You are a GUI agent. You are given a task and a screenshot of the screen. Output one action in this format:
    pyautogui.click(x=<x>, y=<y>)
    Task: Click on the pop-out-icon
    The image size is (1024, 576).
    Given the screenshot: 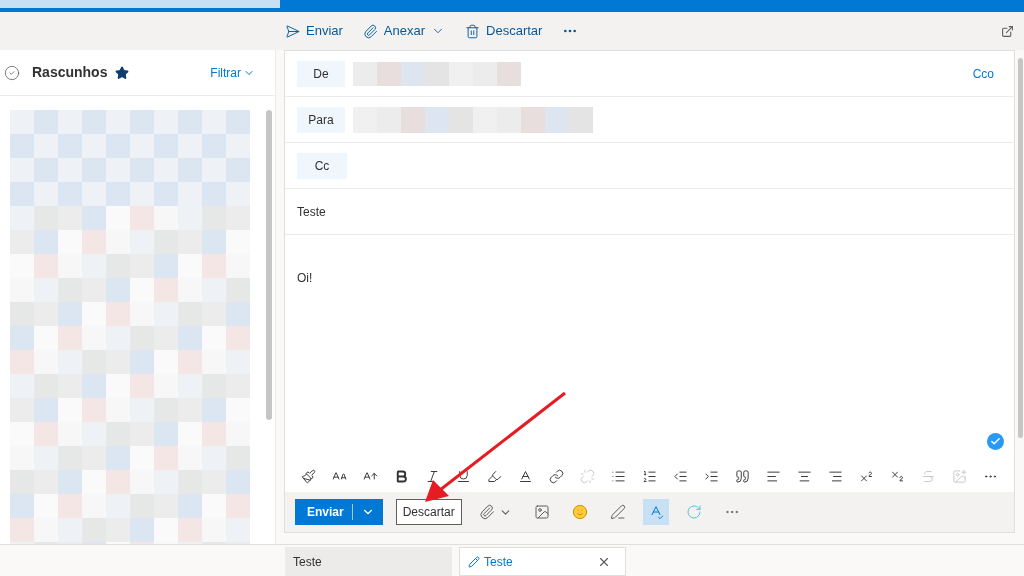 What is the action you would take?
    pyautogui.click(x=1007, y=31)
    